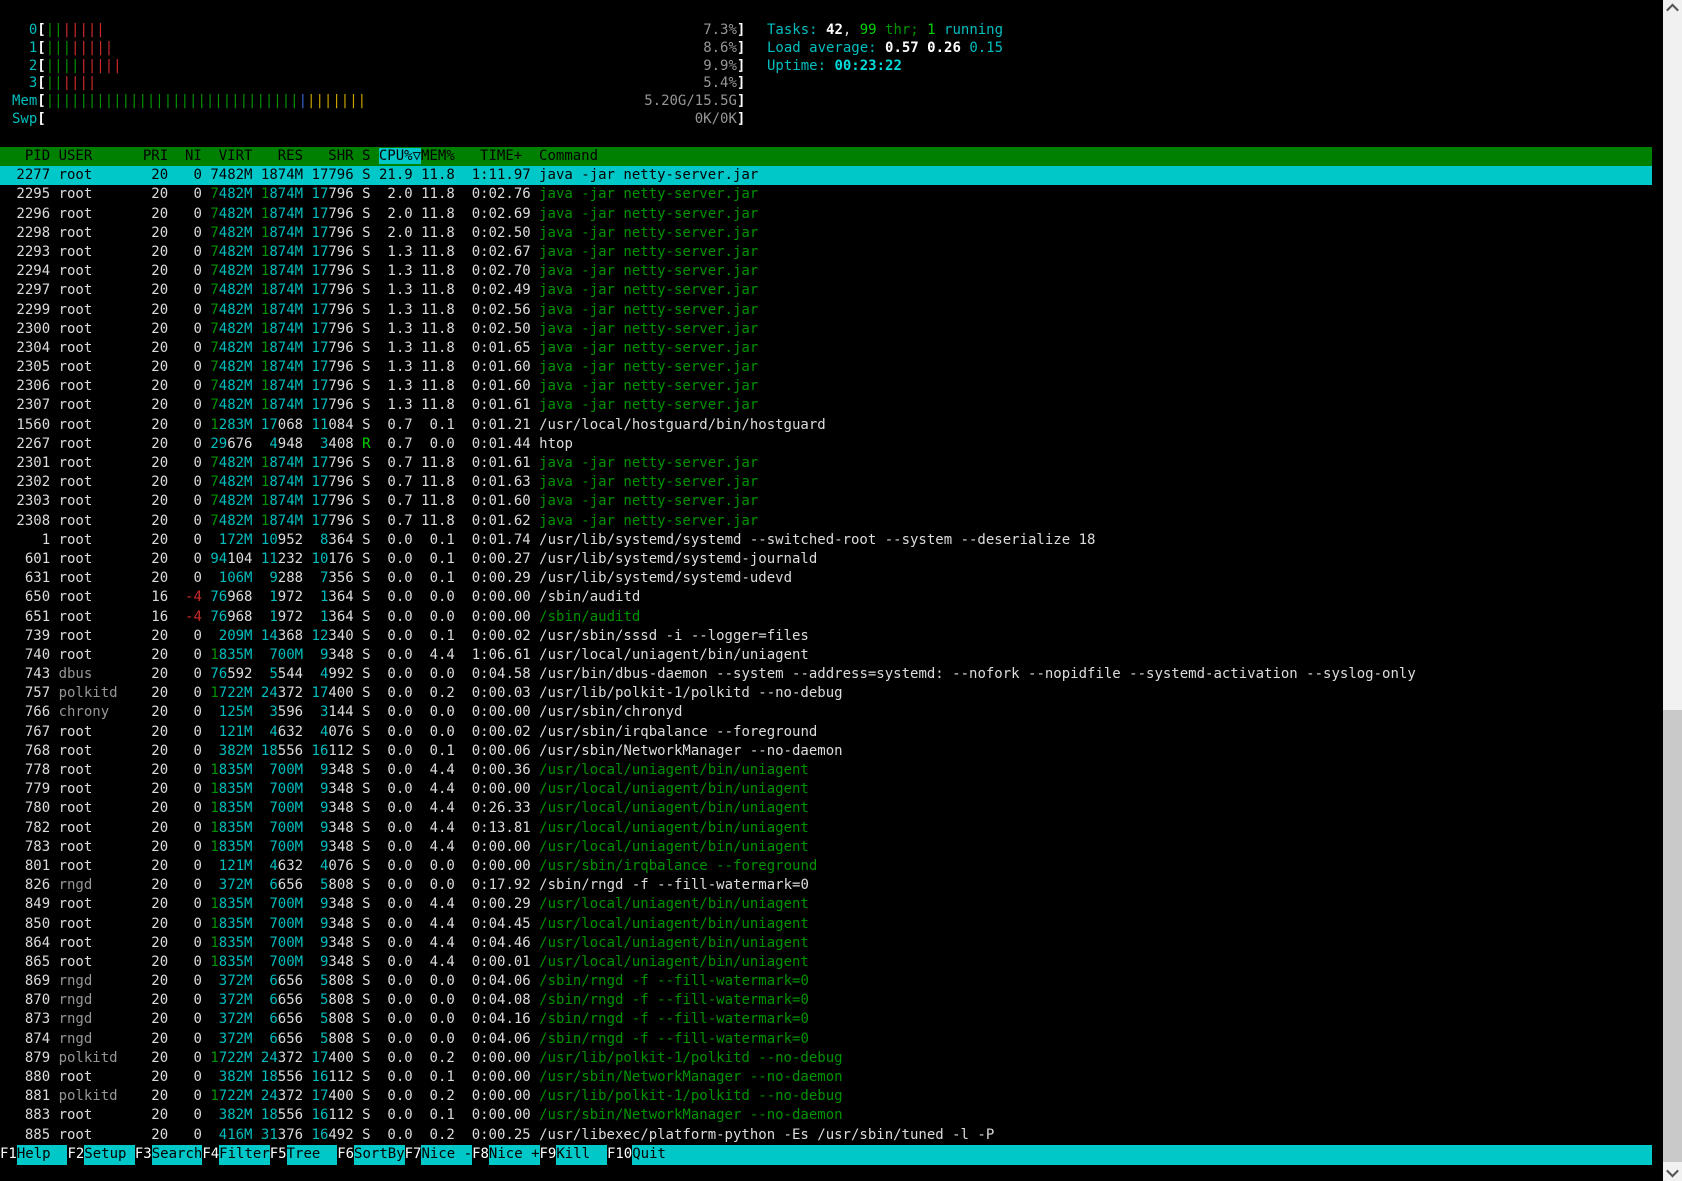 The height and width of the screenshot is (1181, 1682). I want to click on fkey-label: F4, so click(211, 1155).